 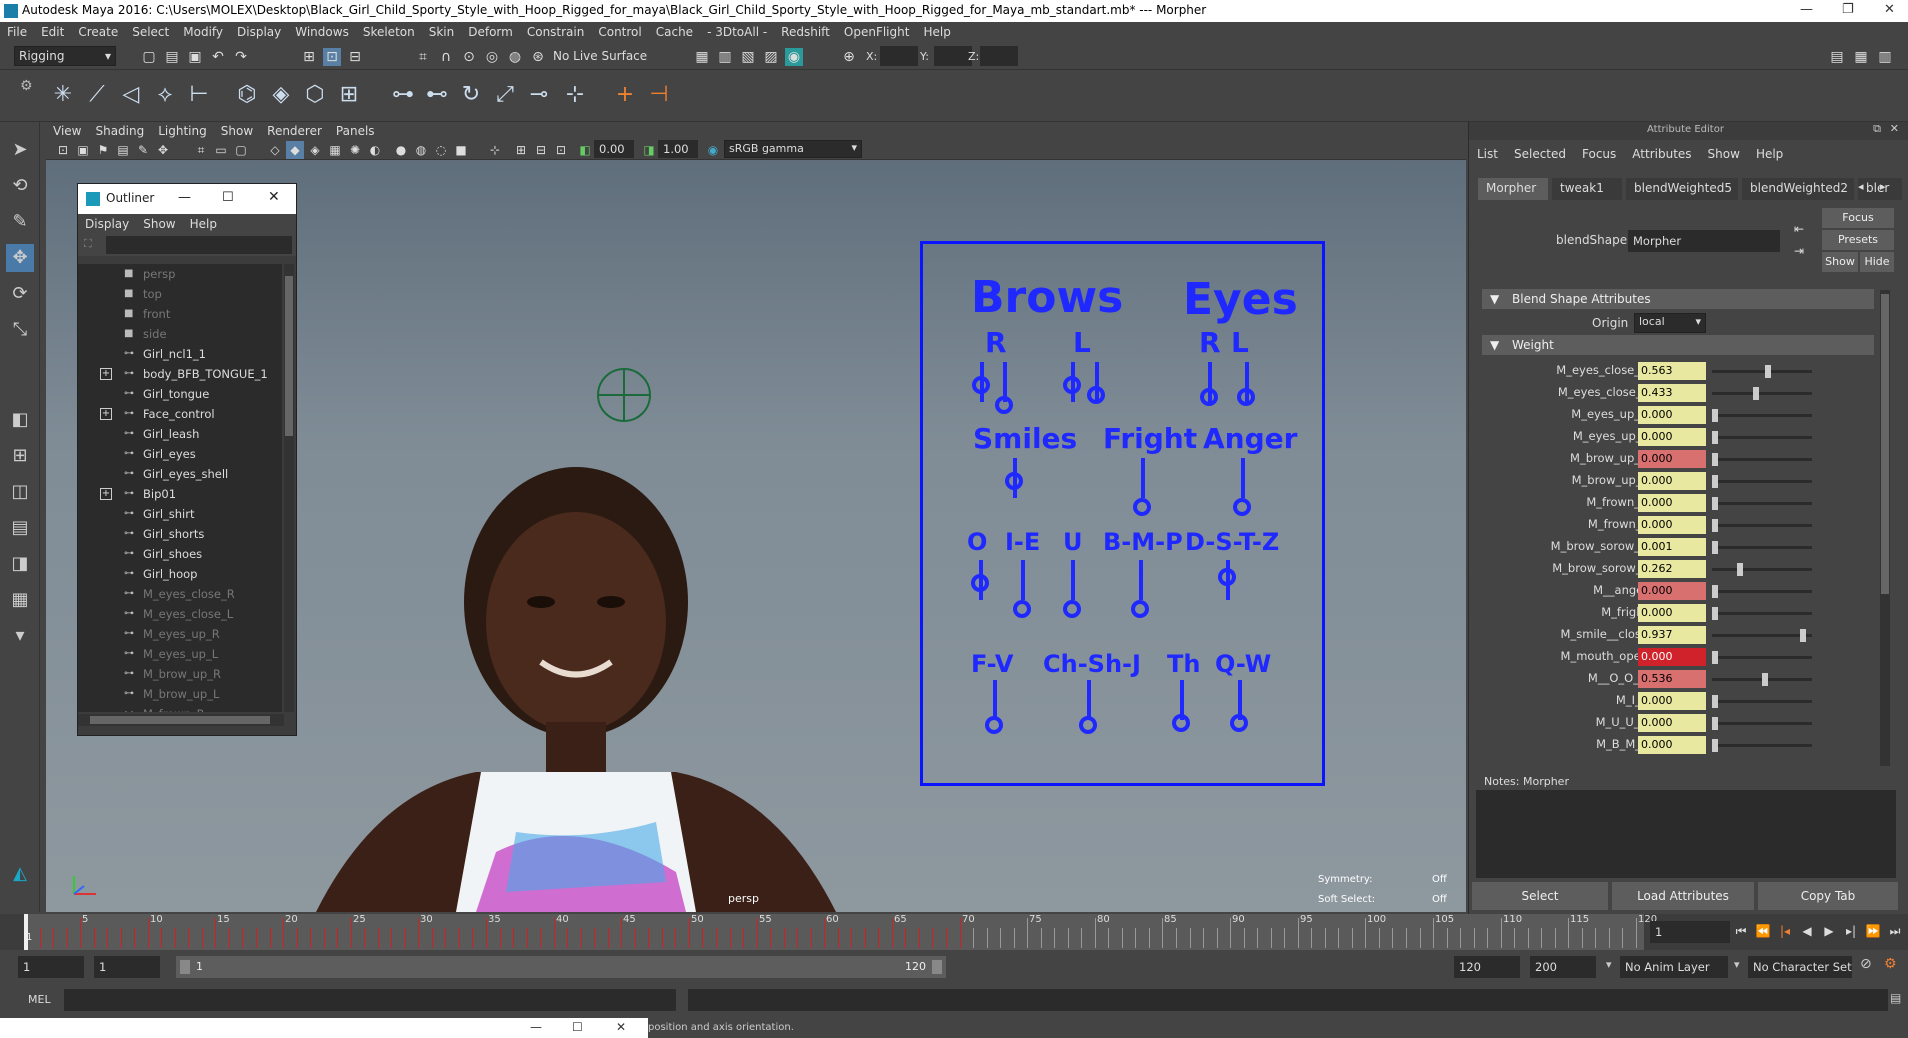 What do you see at coordinates (221, 150) in the screenshot?
I see `film-gate-icon: ▭` at bounding box center [221, 150].